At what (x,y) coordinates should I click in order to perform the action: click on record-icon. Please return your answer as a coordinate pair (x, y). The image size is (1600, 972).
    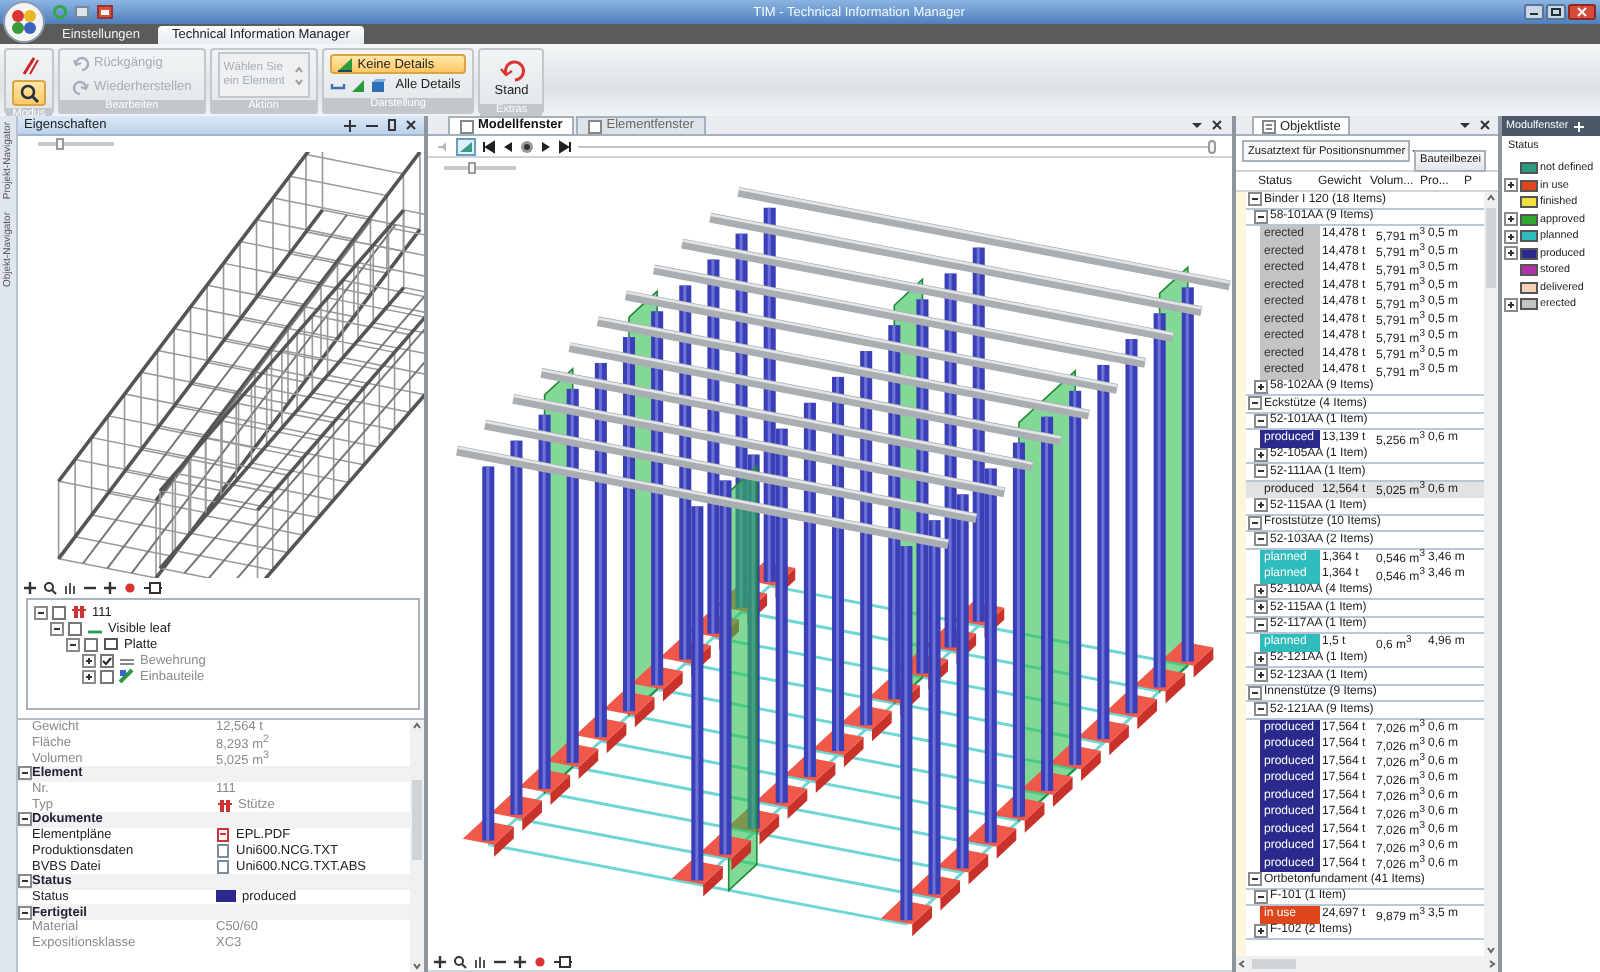
    Looking at the image, I should click on (527, 146).